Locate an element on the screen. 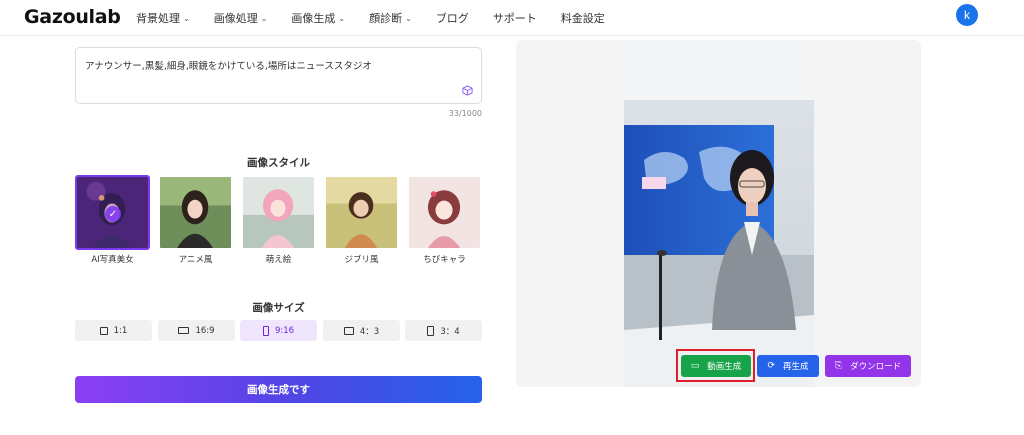 This screenshot has height=435, width=1024. cube-icon is located at coordinates (467, 90).